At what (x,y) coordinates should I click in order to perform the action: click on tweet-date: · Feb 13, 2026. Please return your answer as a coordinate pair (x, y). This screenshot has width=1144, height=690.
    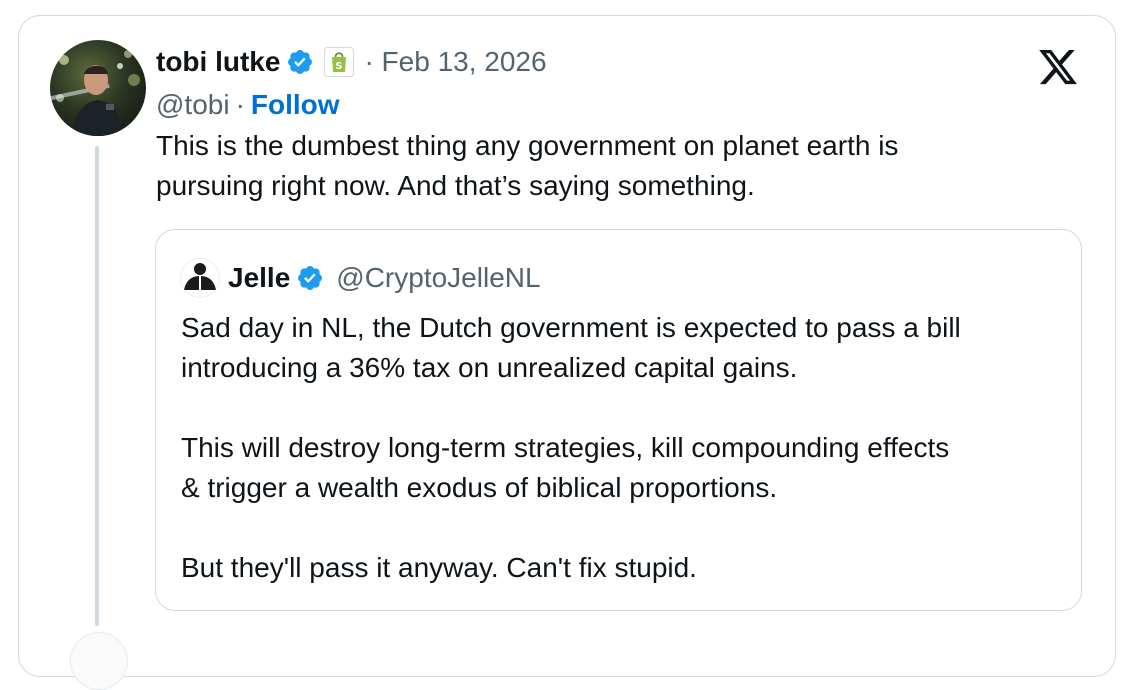
    Looking at the image, I should click on (455, 62).